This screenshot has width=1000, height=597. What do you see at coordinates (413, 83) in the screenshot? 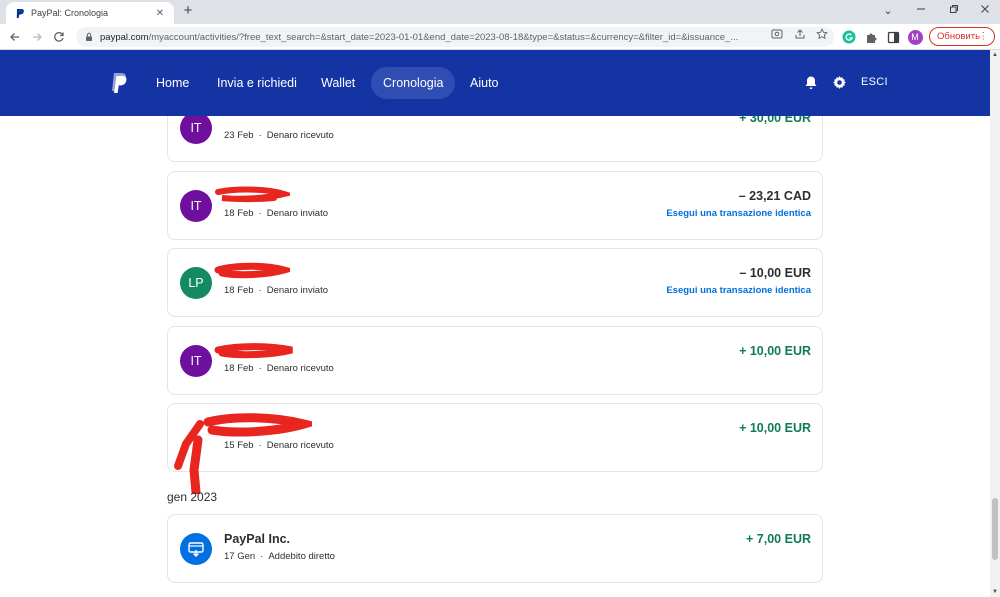
I see `nav-cronologia: Cronologia` at bounding box center [413, 83].